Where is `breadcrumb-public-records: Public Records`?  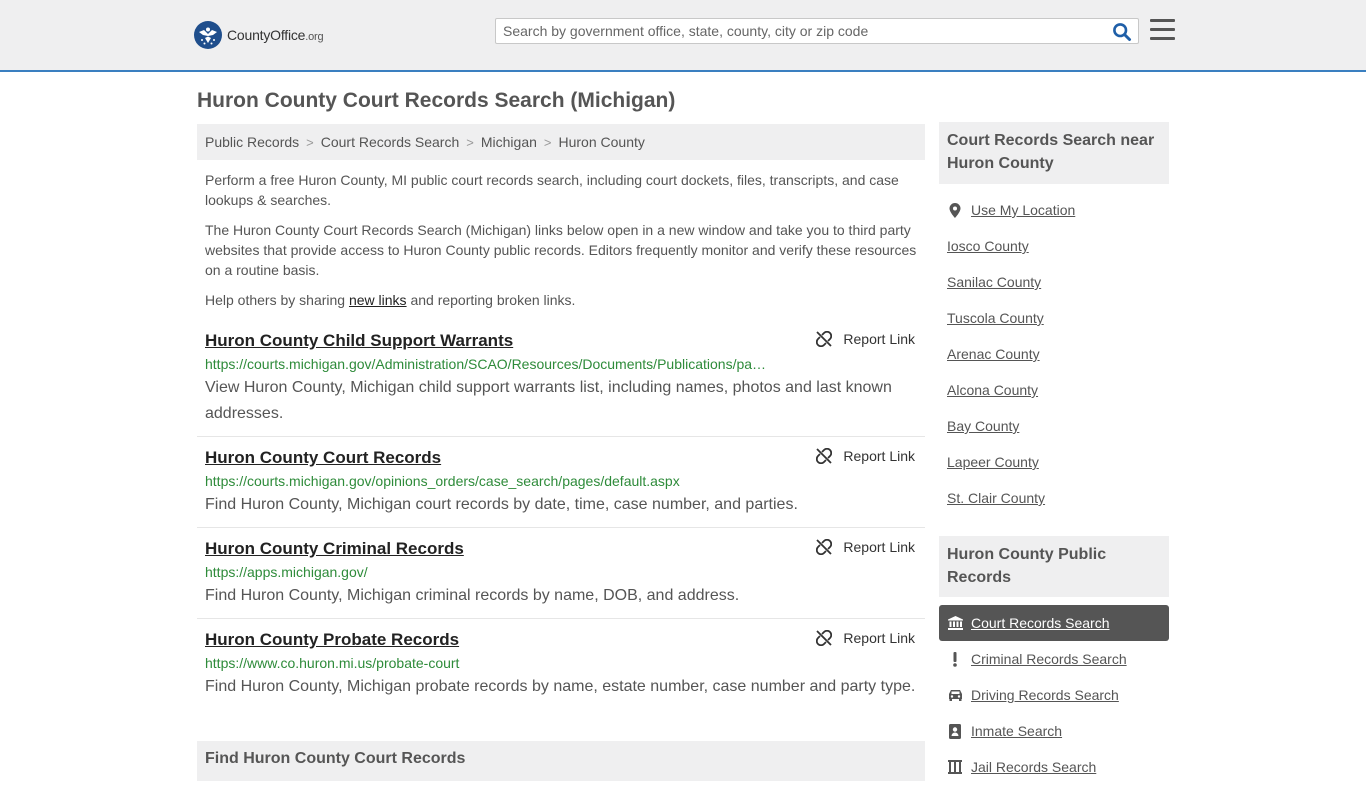 breadcrumb-public-records: Public Records is located at coordinates (252, 142).